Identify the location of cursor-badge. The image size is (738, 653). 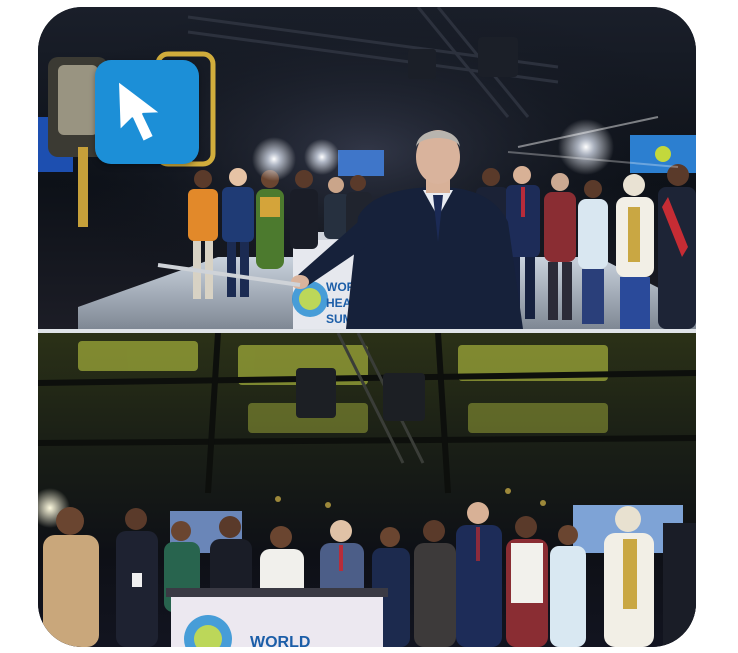
(147, 112).